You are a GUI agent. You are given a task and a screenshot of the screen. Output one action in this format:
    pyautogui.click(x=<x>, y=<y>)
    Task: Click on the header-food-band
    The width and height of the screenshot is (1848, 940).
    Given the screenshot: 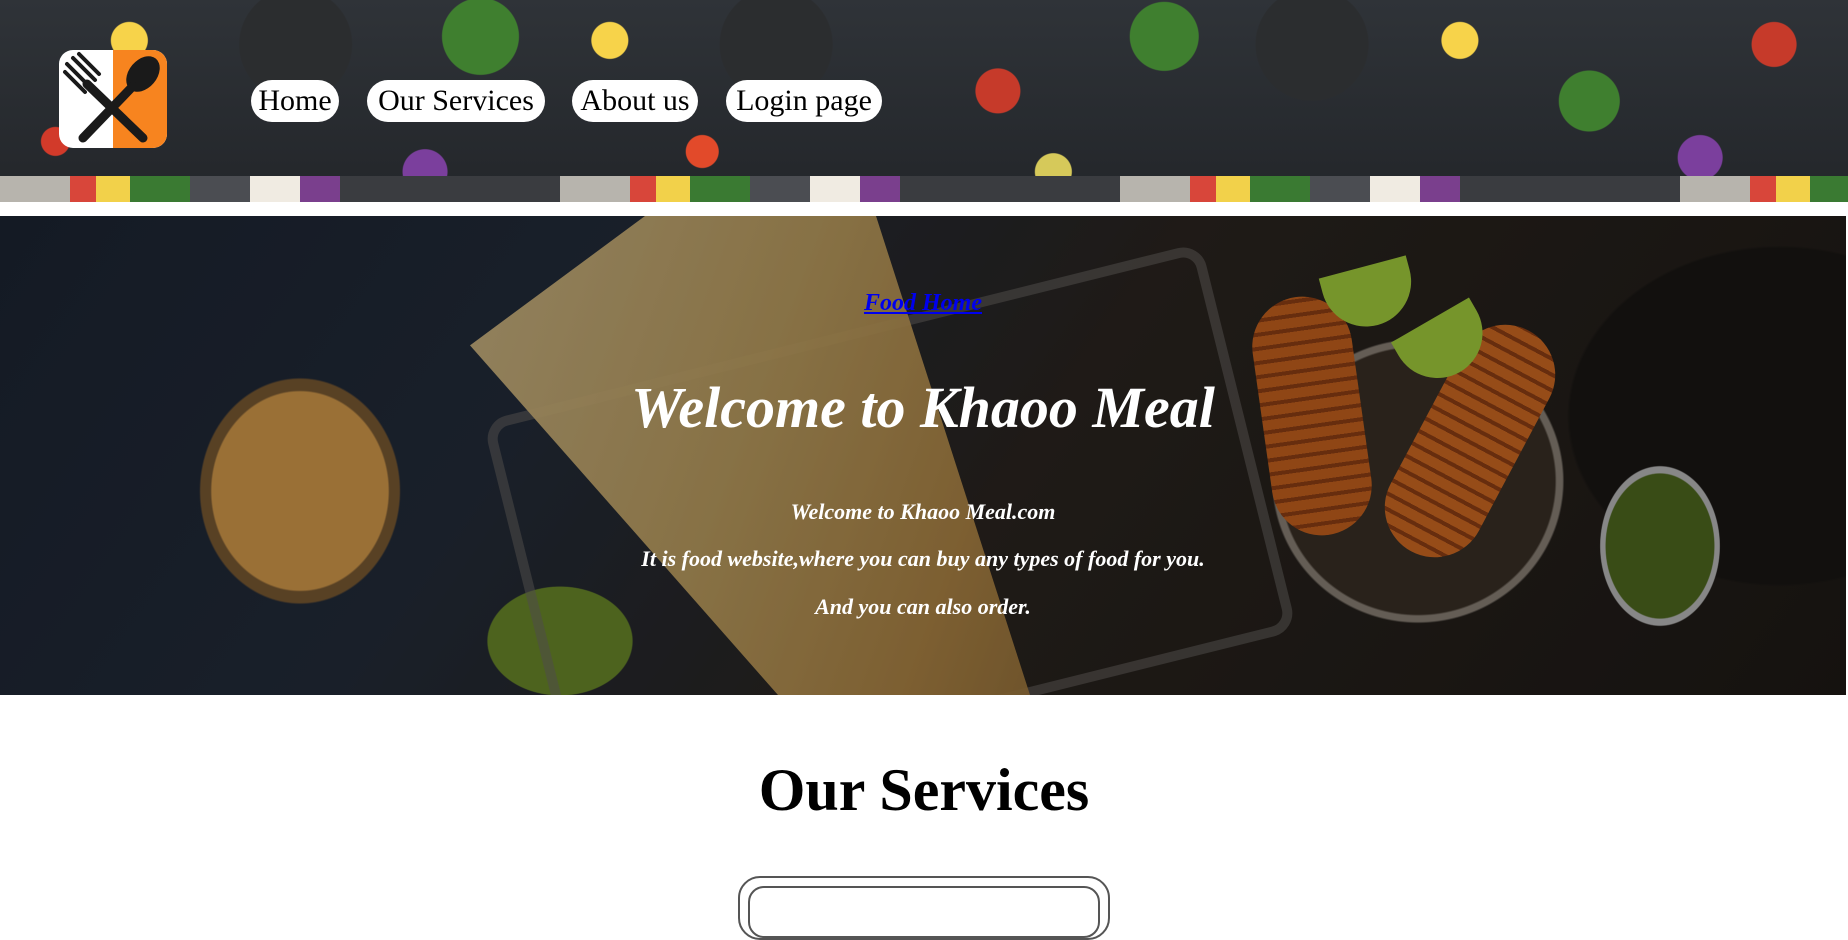 What is the action you would take?
    pyautogui.click(x=924, y=189)
    